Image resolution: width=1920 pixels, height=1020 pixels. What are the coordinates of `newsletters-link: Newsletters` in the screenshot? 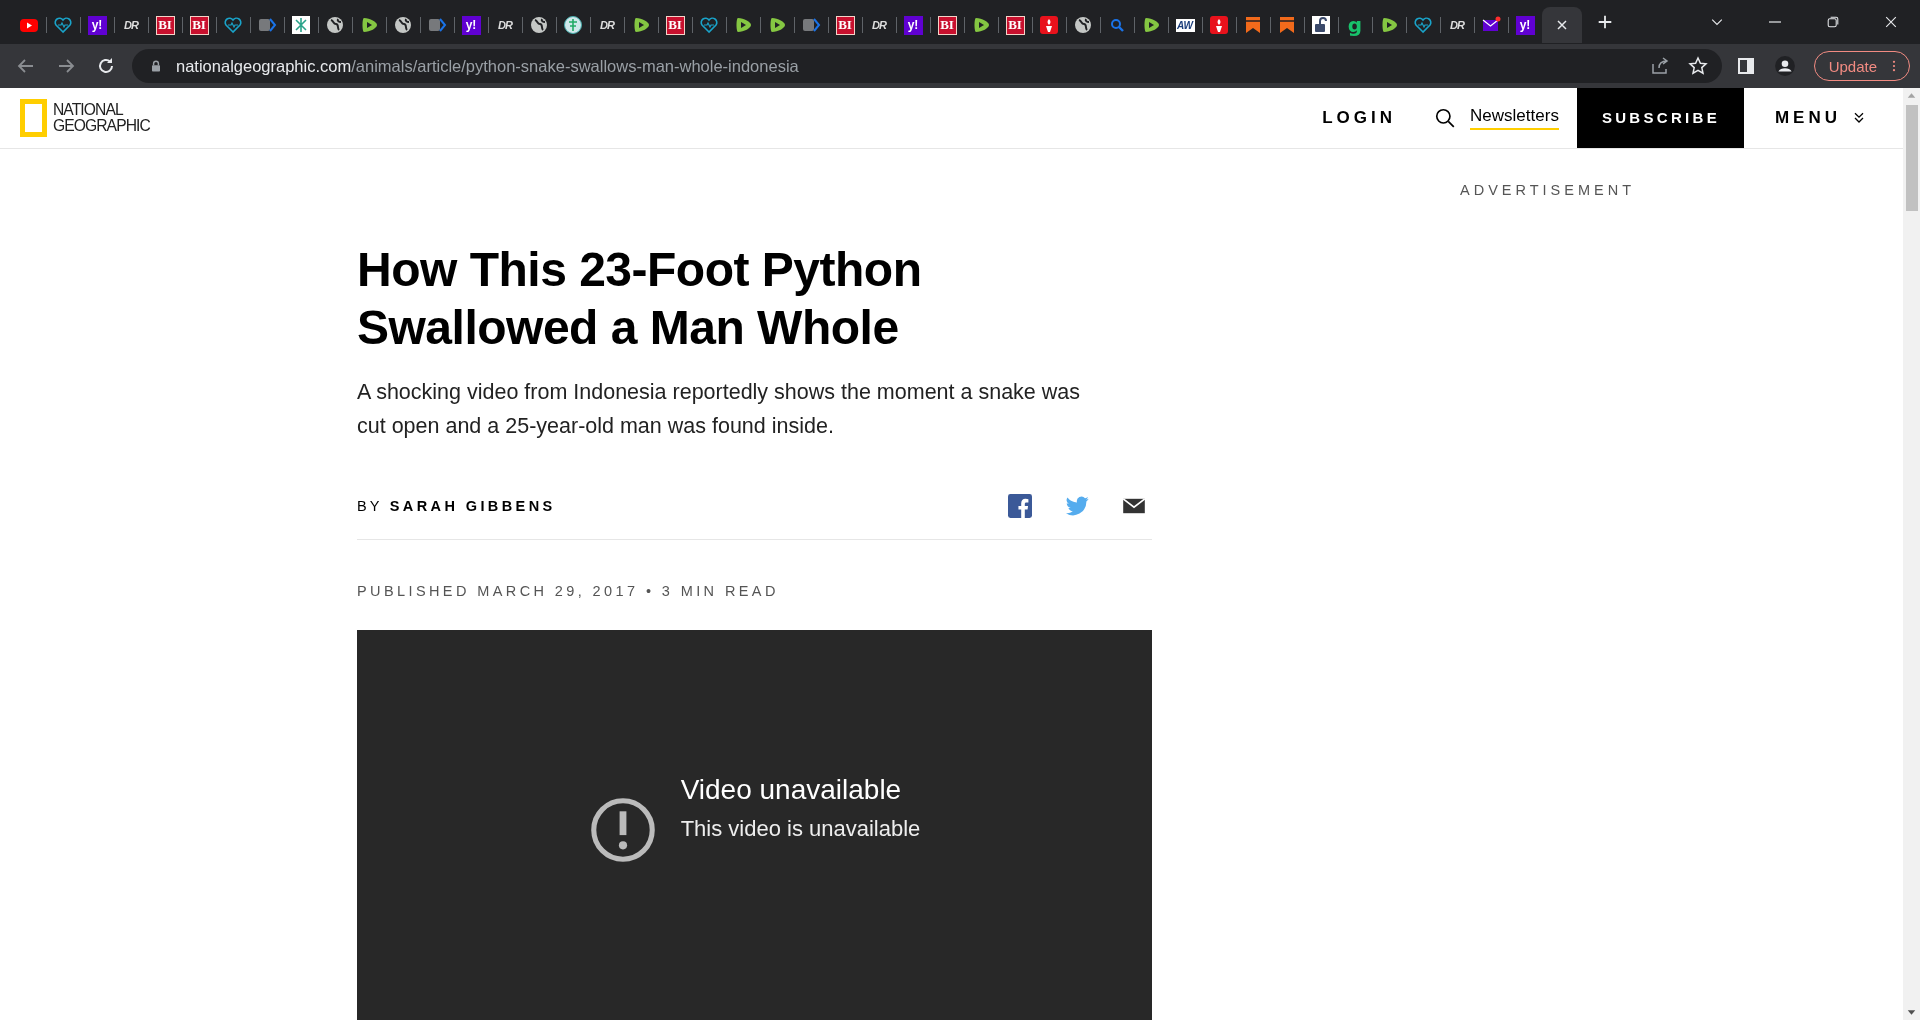 It's located at (1514, 118).